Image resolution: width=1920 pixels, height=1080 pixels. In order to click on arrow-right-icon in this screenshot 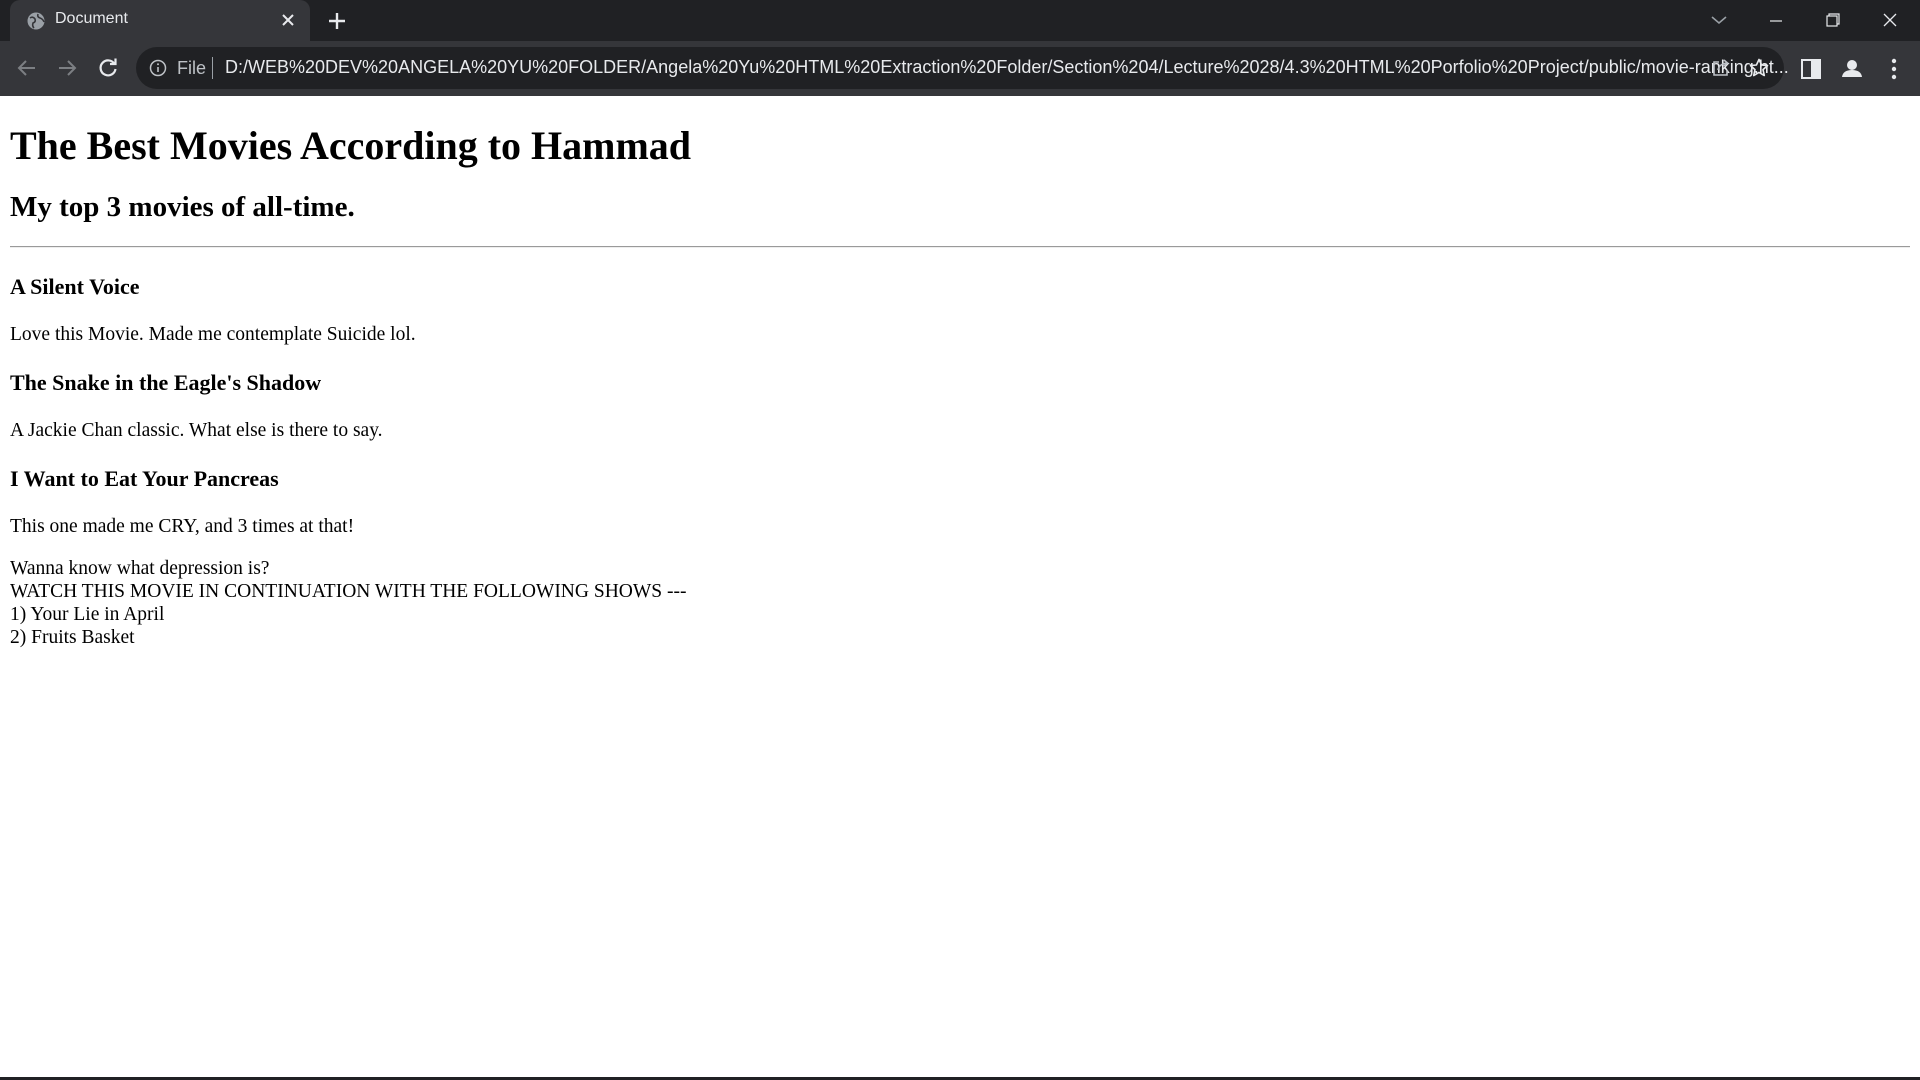, I will do `click(68, 68)`.